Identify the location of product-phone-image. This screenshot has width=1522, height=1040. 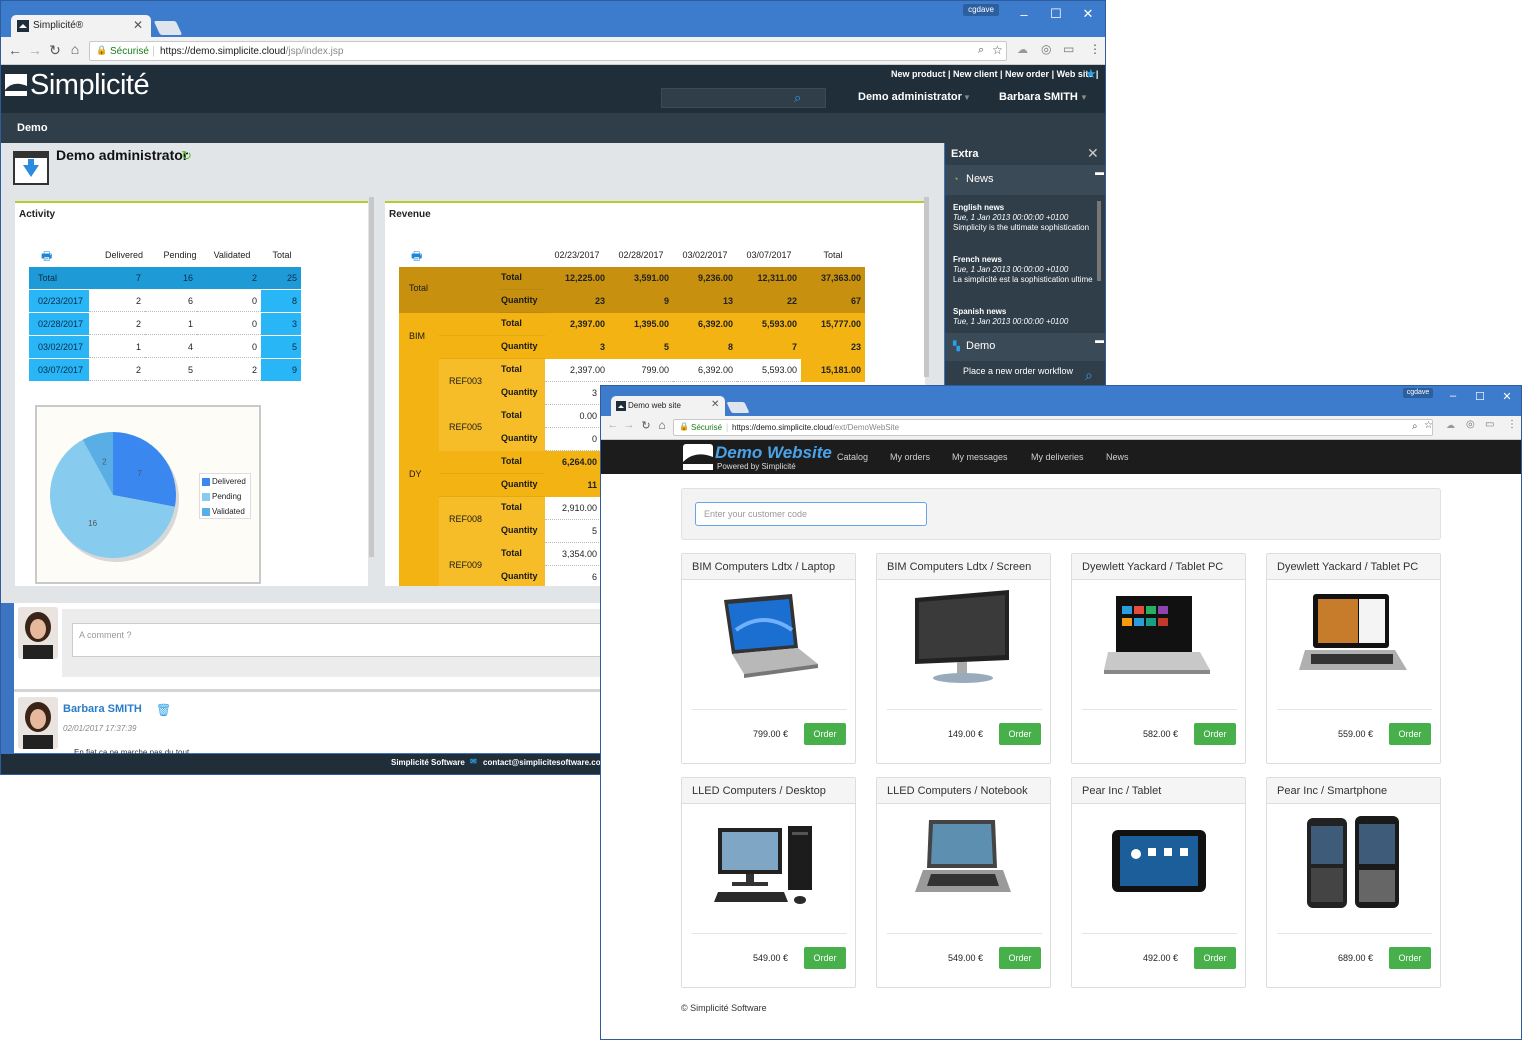
(1354, 862).